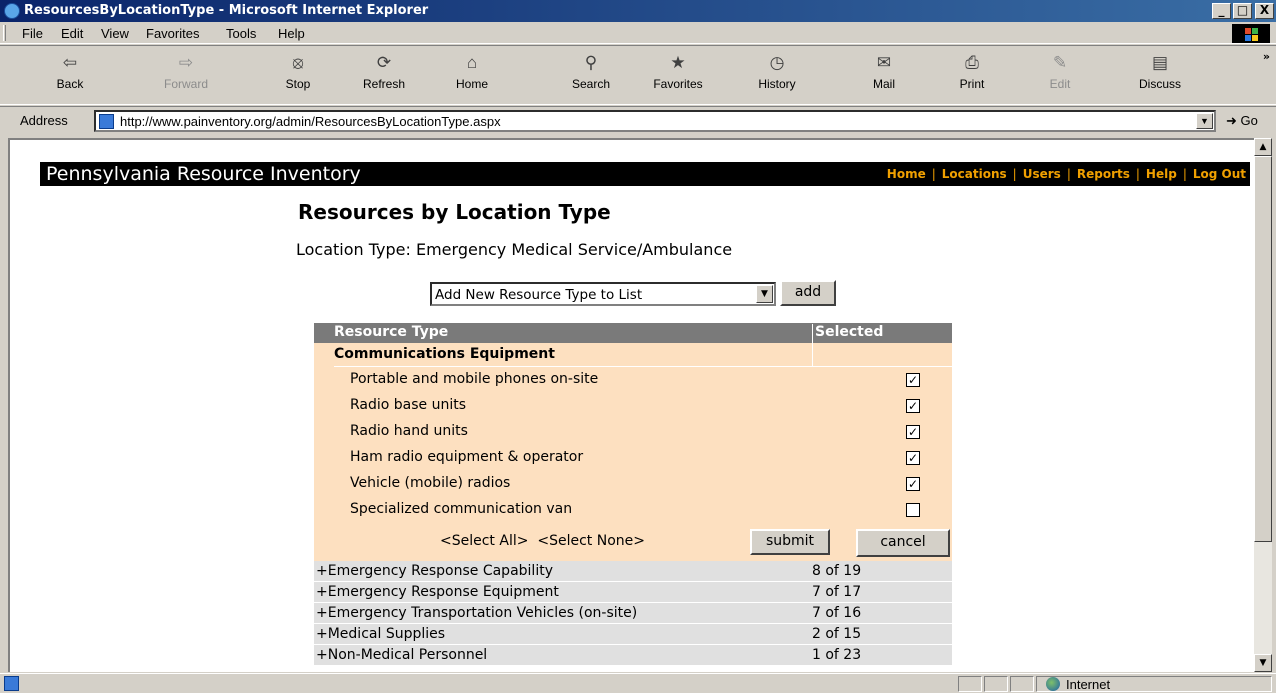  What do you see at coordinates (1263, 147) in the screenshot?
I see `scroll-up-icon: ▲` at bounding box center [1263, 147].